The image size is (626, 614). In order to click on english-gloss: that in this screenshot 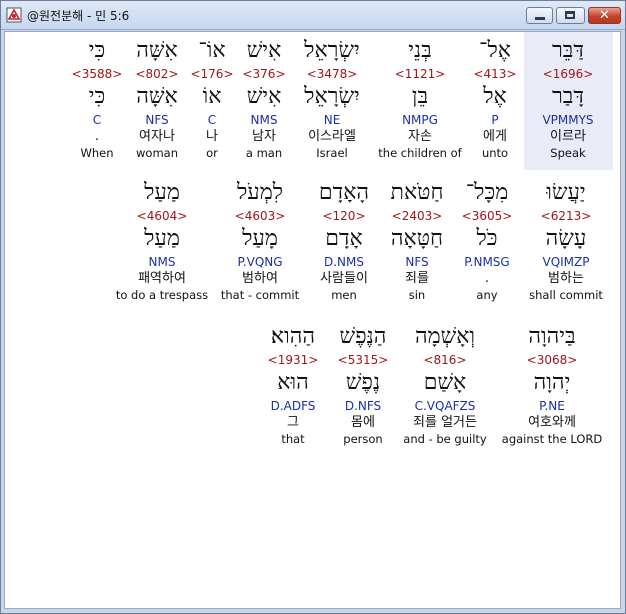, I will do `click(293, 439)`.